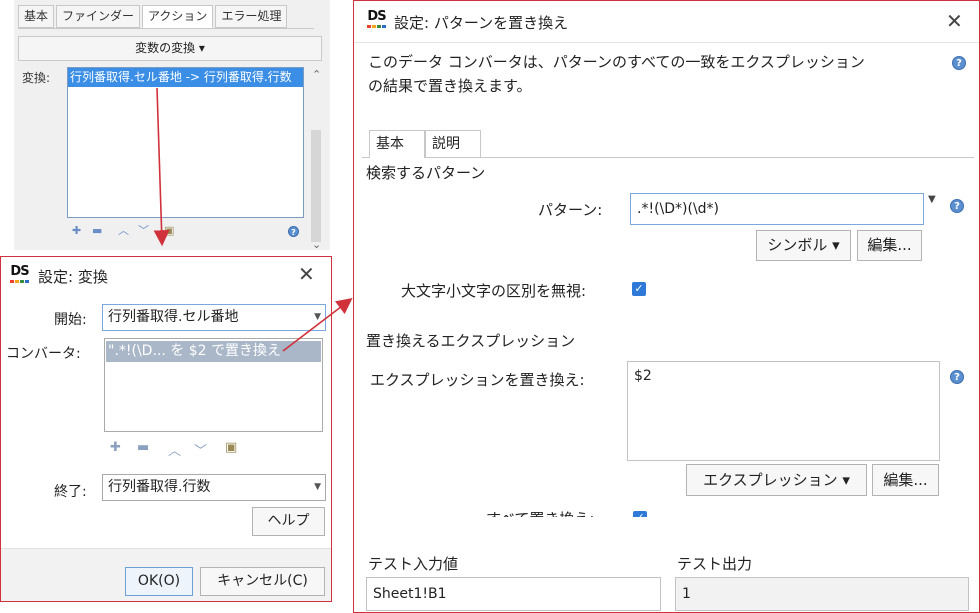 This screenshot has height=613, width=980. I want to click on cancel-button: キャンセル(C), so click(262, 581).